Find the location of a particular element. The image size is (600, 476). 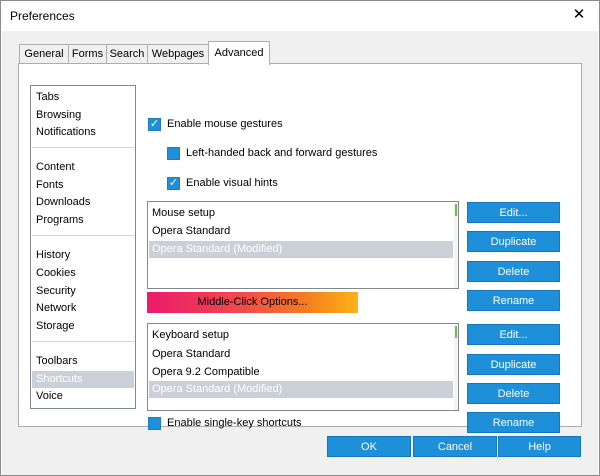

list-item: Mouse setup is located at coordinates (301, 213).